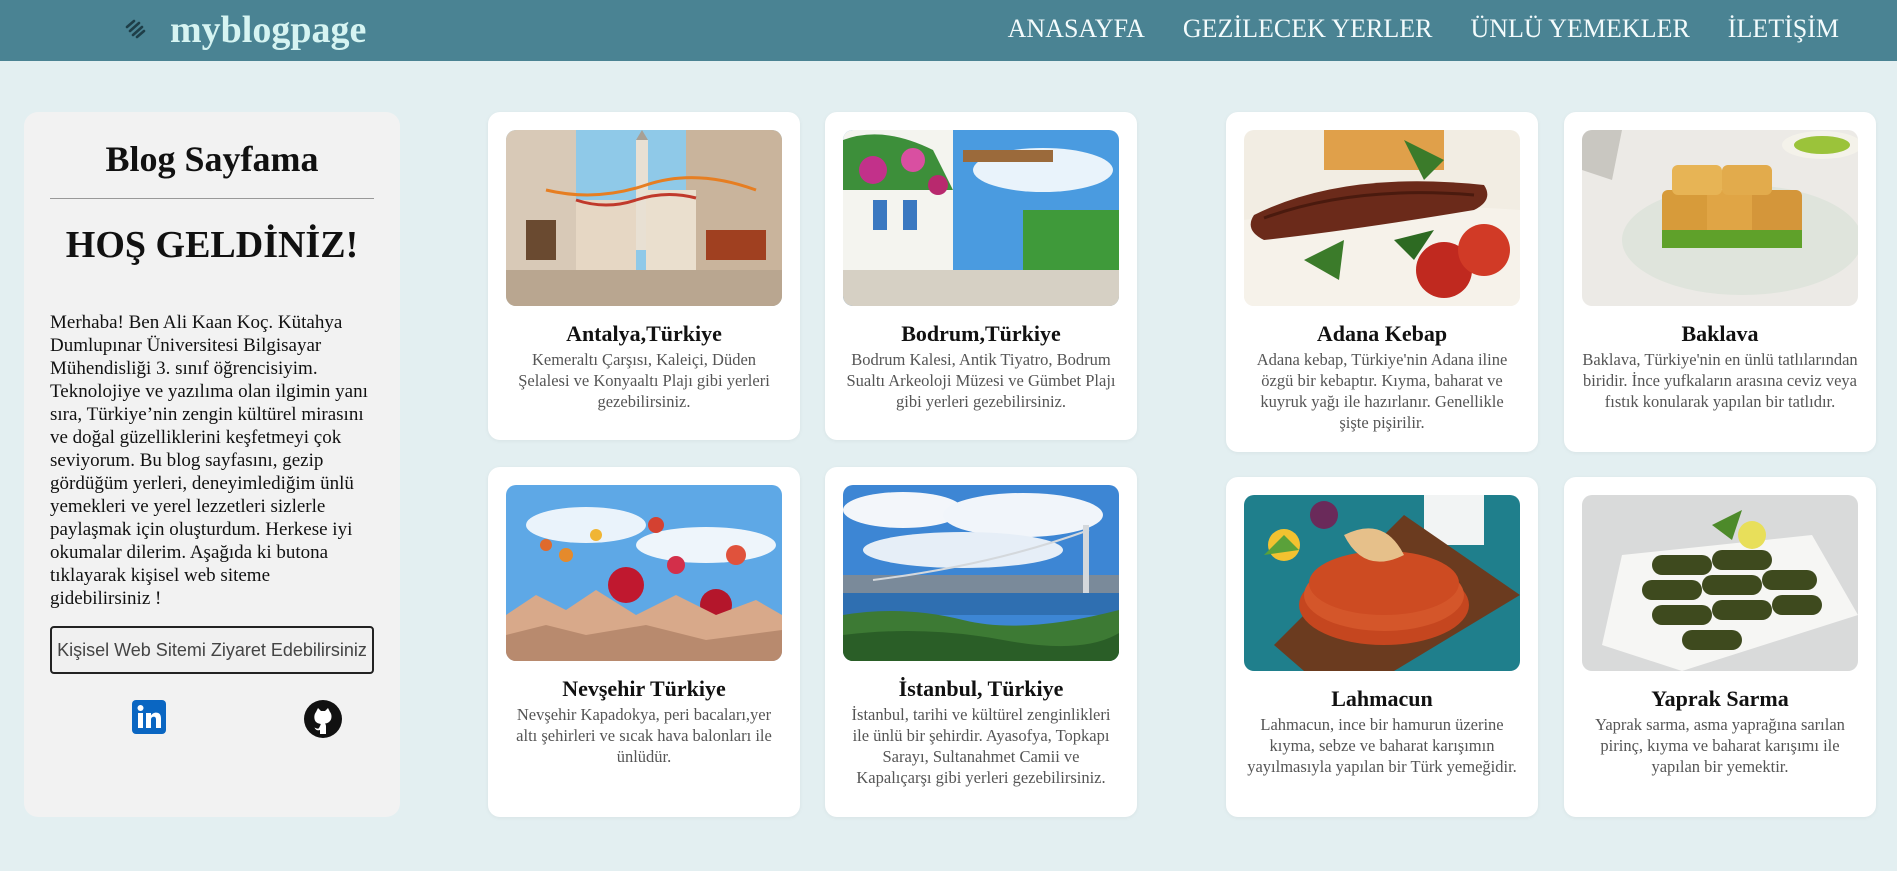  I want to click on place-title: İstanbul, Türkiye, so click(981, 688).